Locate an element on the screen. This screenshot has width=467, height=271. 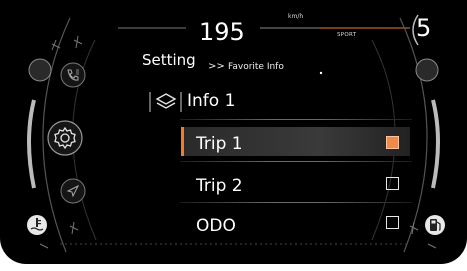
selection-indicator is located at coordinates (182, 141).